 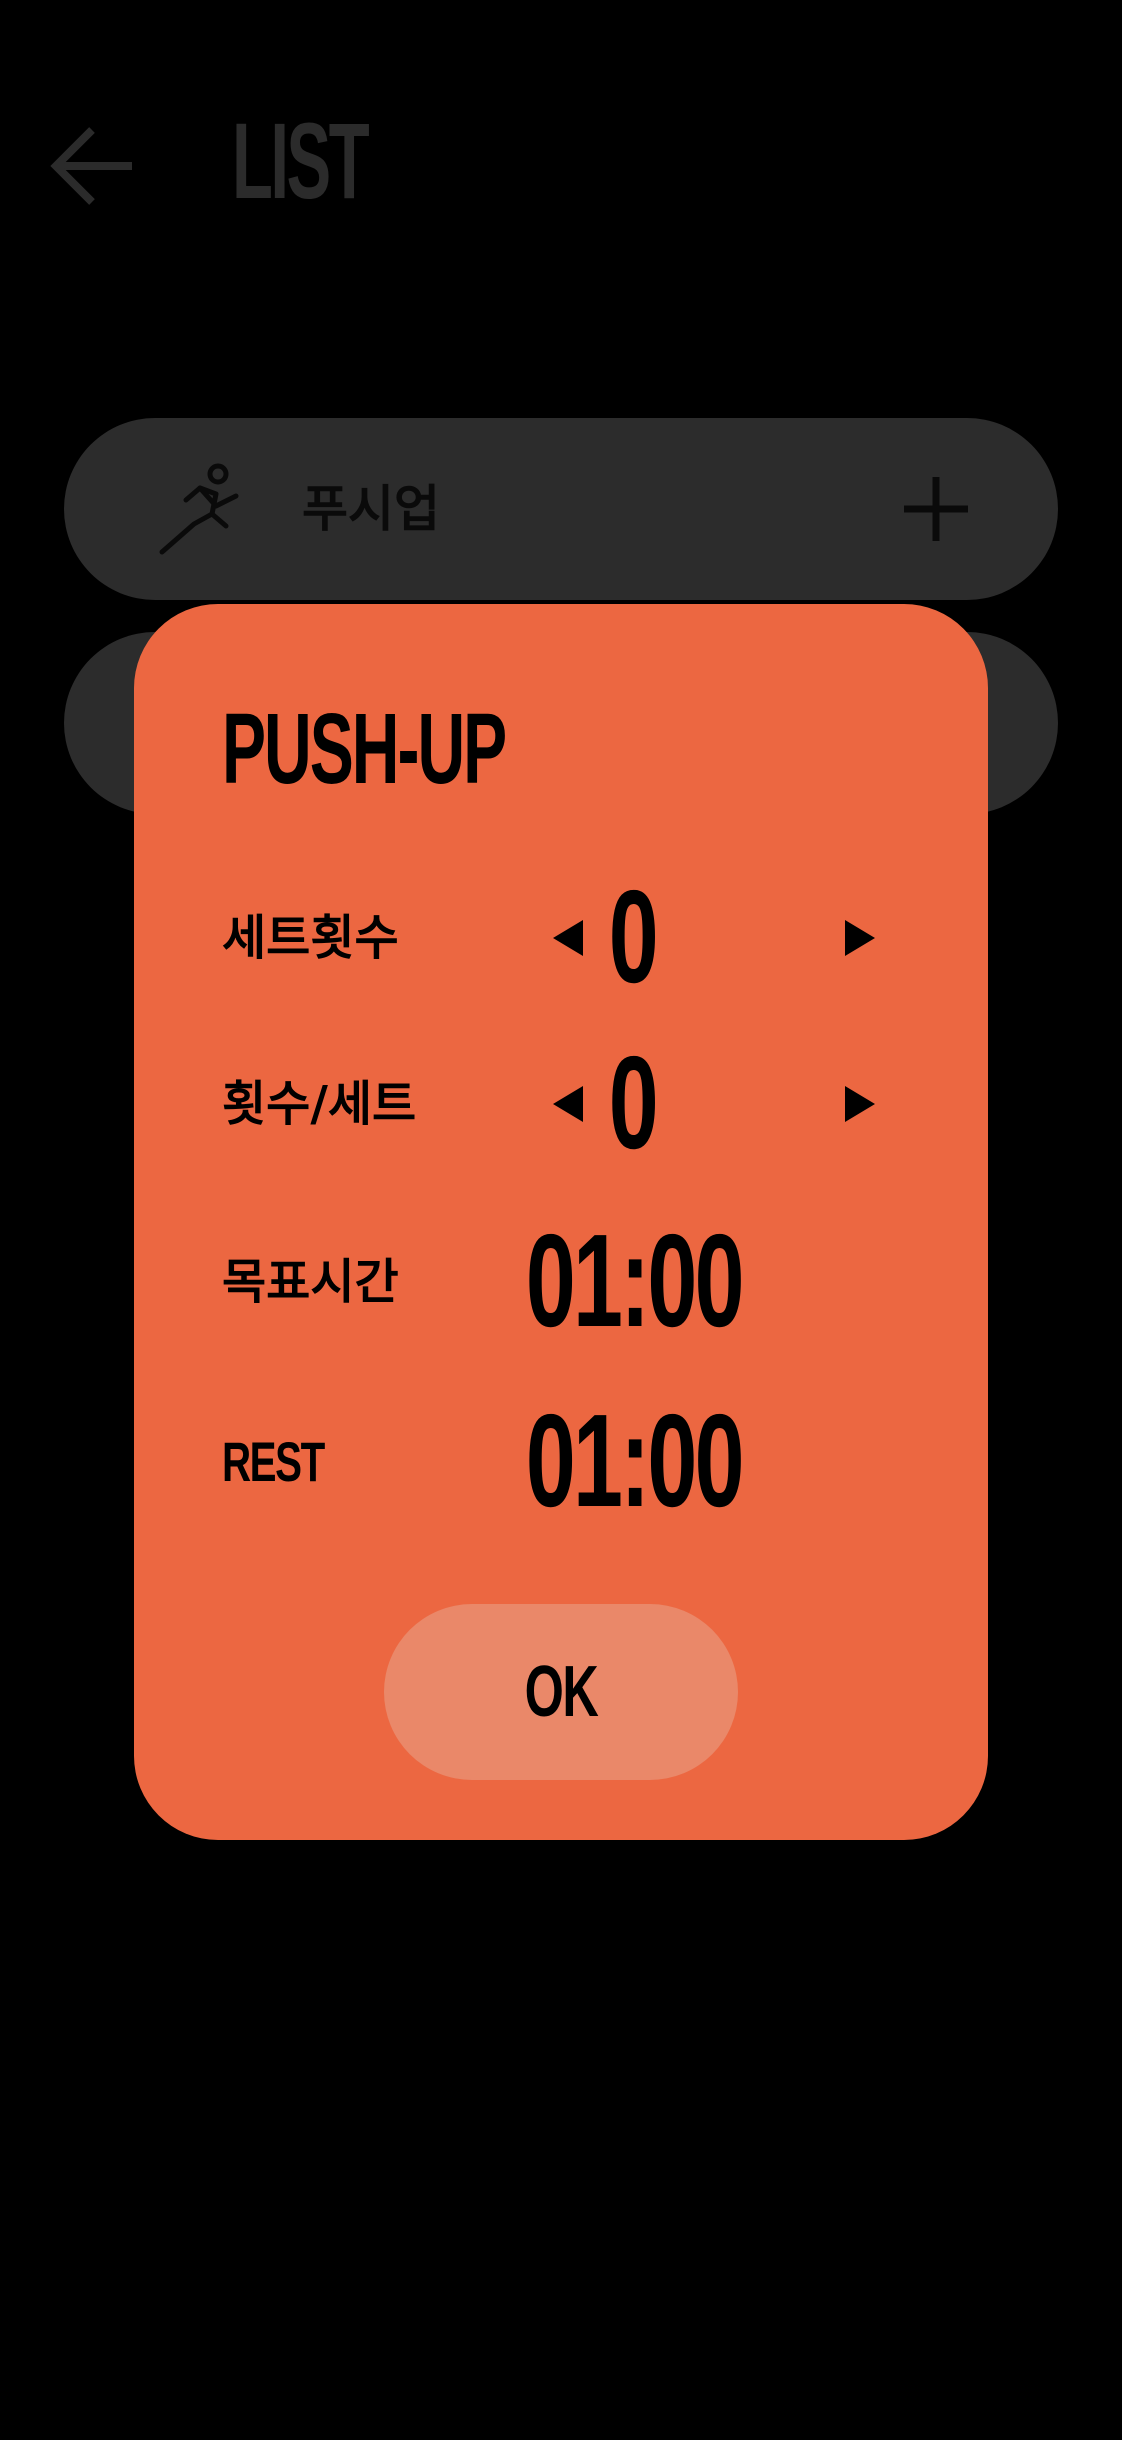 I want to click on reps-increase-button, so click(x=860, y=1104).